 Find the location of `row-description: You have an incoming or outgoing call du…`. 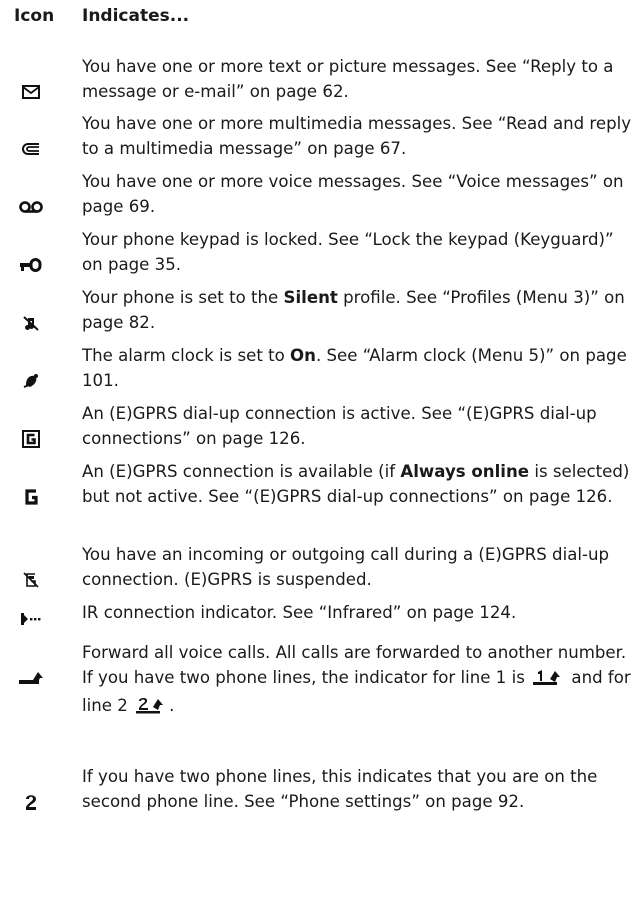

row-description: You have an incoming or outgoing call du… is located at coordinates (346, 567).